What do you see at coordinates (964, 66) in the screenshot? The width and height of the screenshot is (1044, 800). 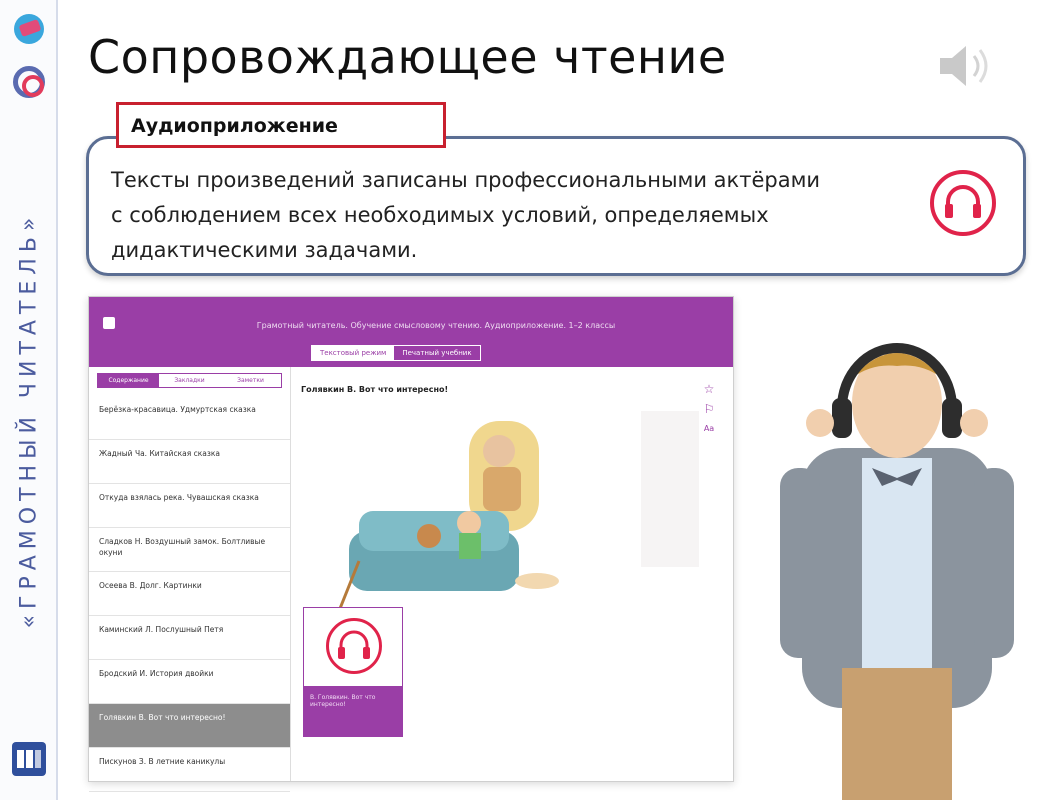 I see `speaker-icon` at bounding box center [964, 66].